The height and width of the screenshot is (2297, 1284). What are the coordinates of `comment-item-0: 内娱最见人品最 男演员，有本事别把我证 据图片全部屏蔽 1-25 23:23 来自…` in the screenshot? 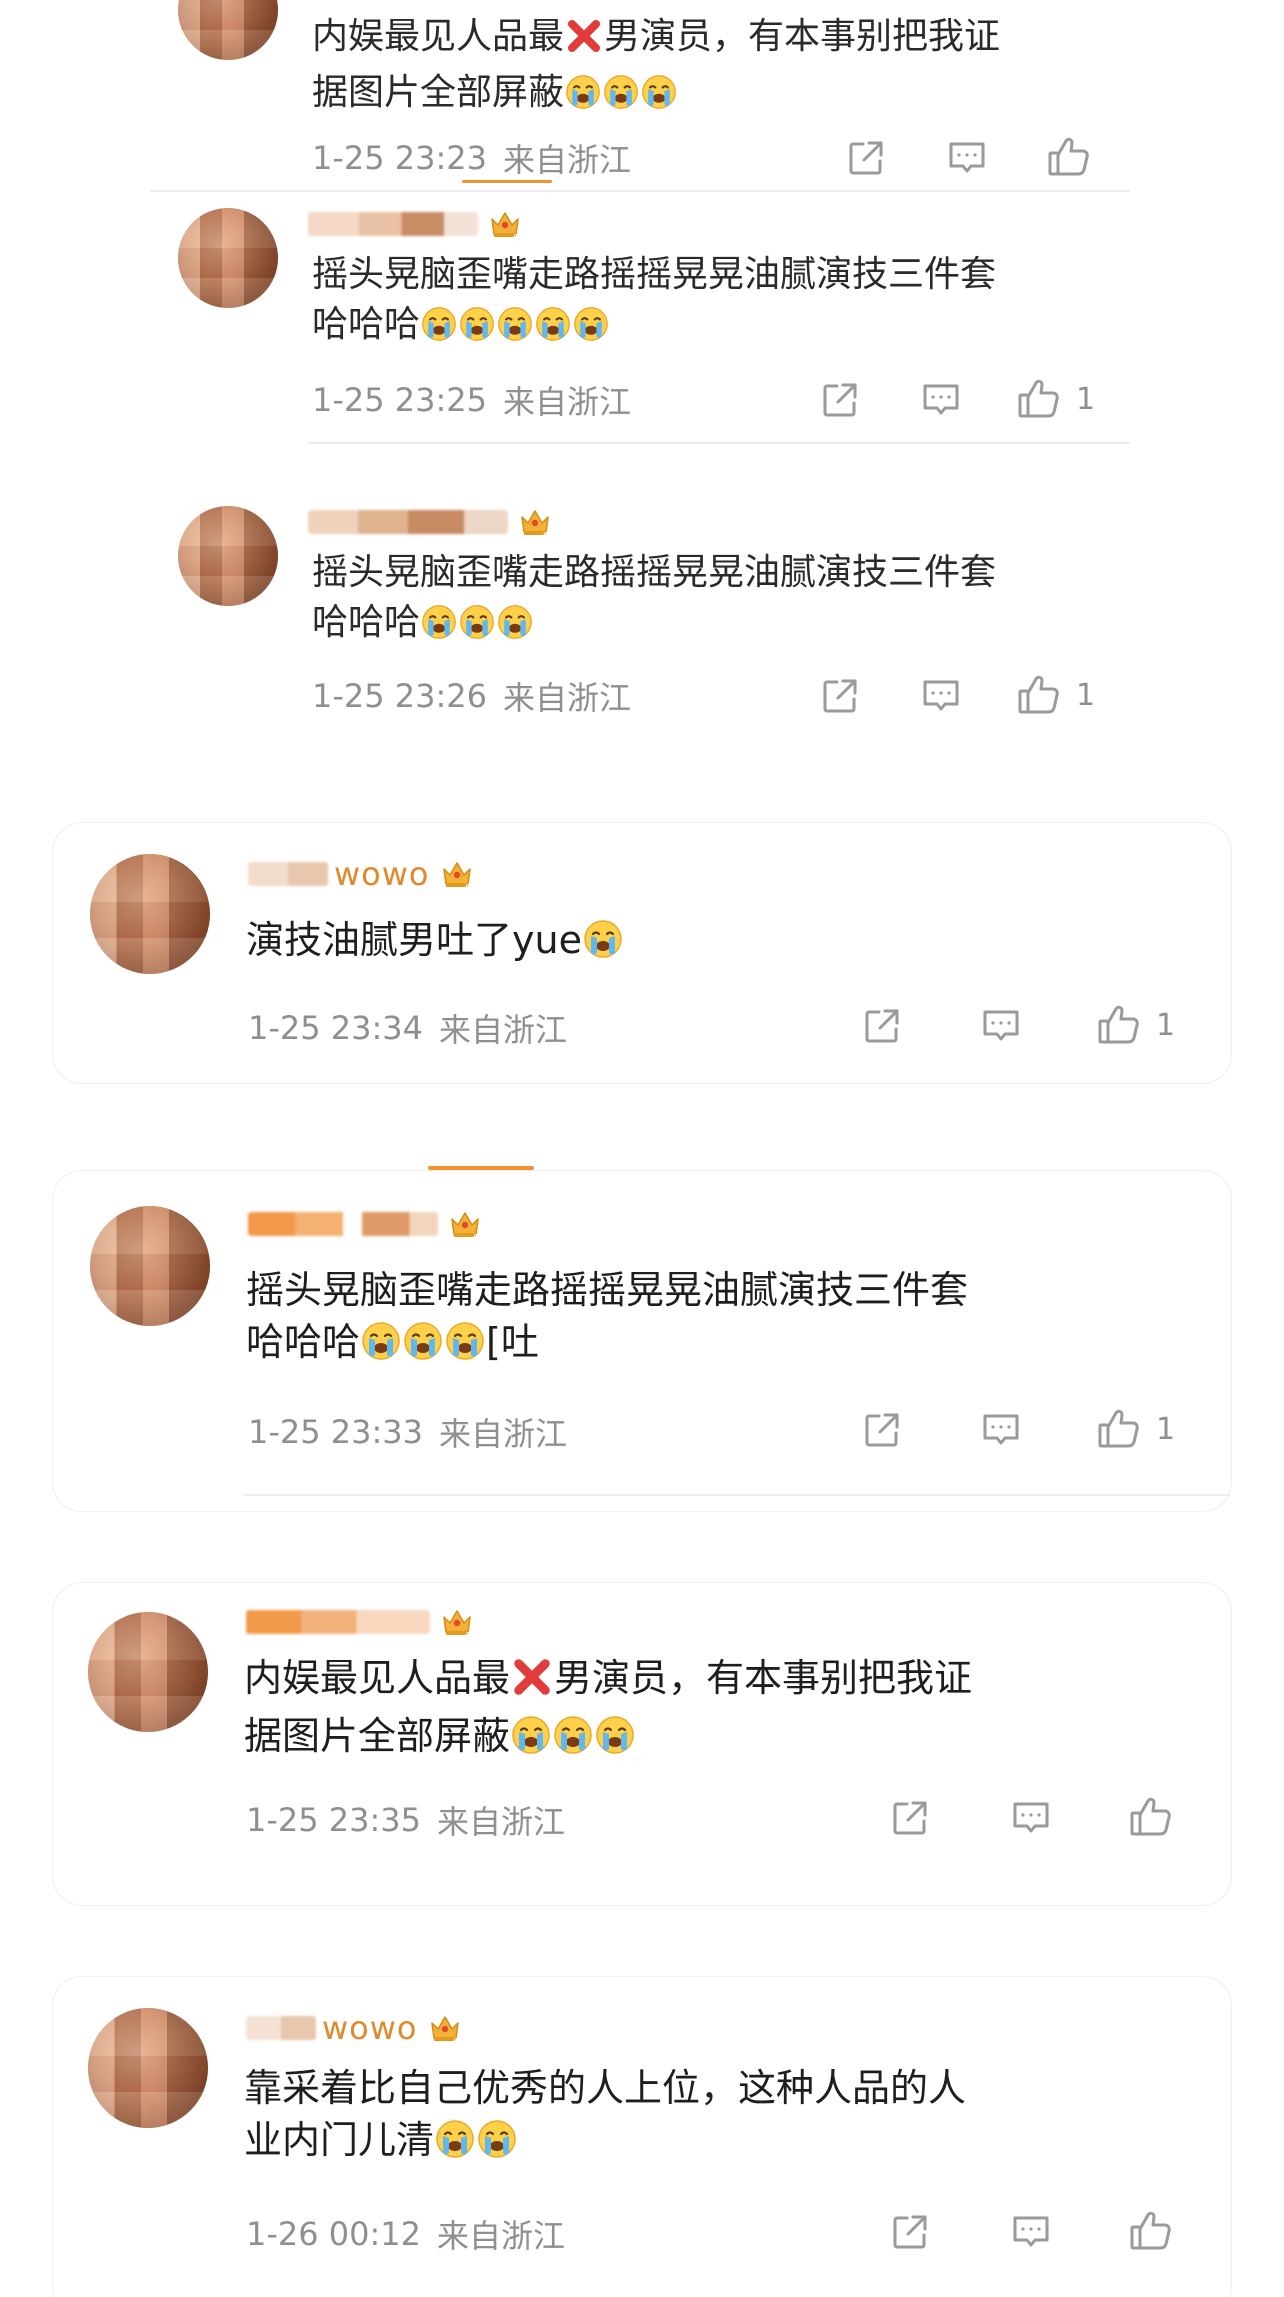 It's located at (642, 96).